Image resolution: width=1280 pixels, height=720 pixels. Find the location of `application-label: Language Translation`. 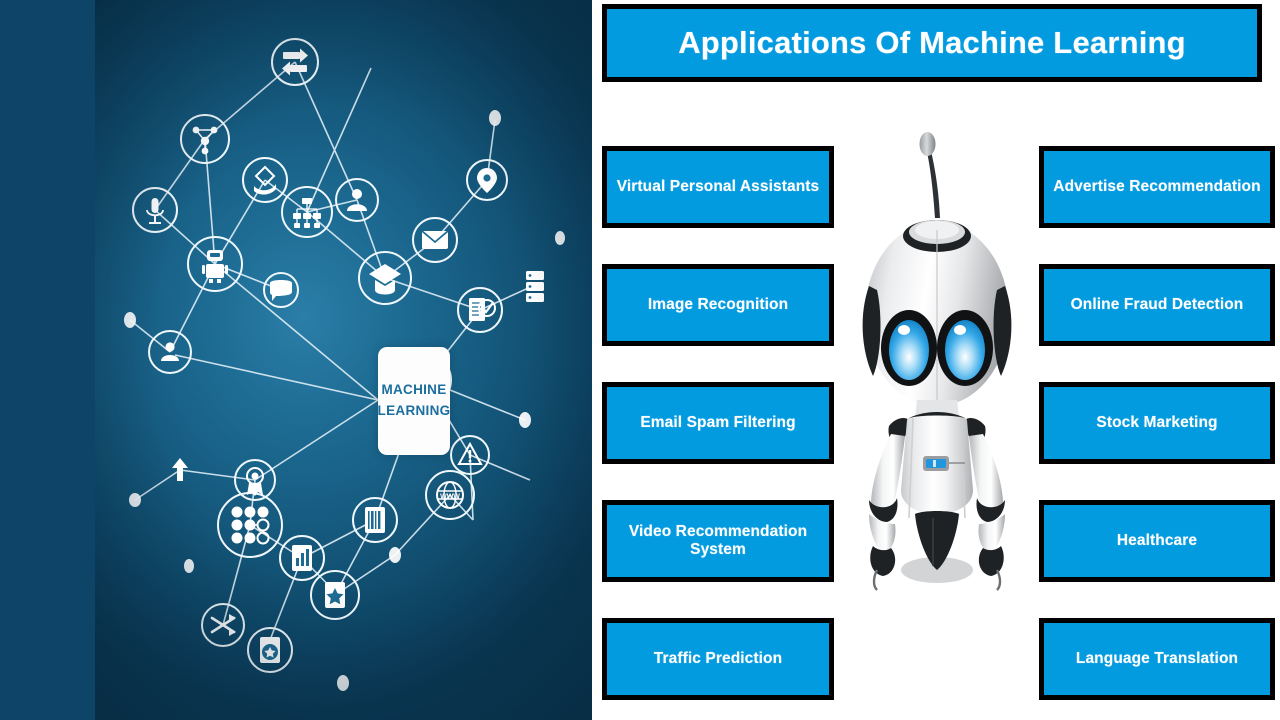

application-label: Language Translation is located at coordinates (1157, 658).